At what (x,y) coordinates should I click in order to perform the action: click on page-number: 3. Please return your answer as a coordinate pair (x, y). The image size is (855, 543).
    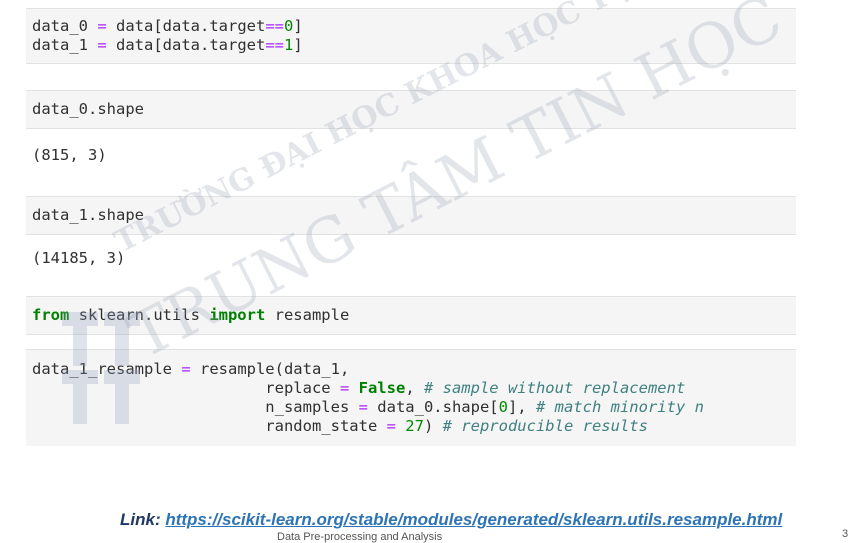
    Looking at the image, I should click on (845, 534).